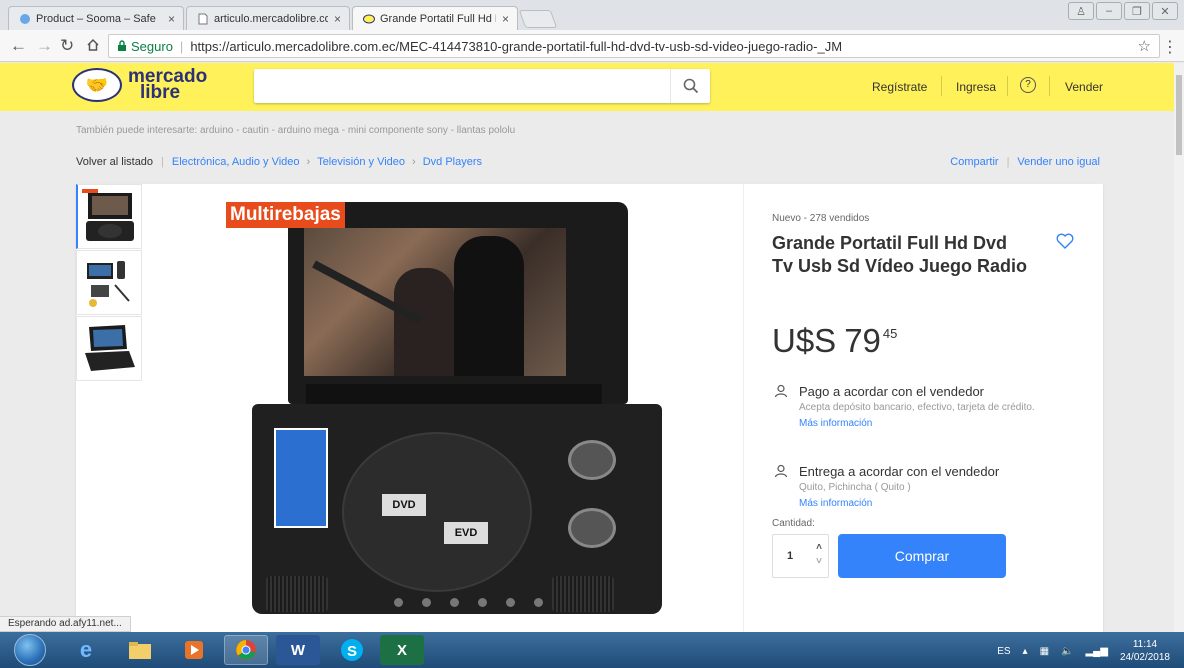  Describe the element at coordinates (976, 87) in the screenshot. I see `login-link: Ingresa` at that location.